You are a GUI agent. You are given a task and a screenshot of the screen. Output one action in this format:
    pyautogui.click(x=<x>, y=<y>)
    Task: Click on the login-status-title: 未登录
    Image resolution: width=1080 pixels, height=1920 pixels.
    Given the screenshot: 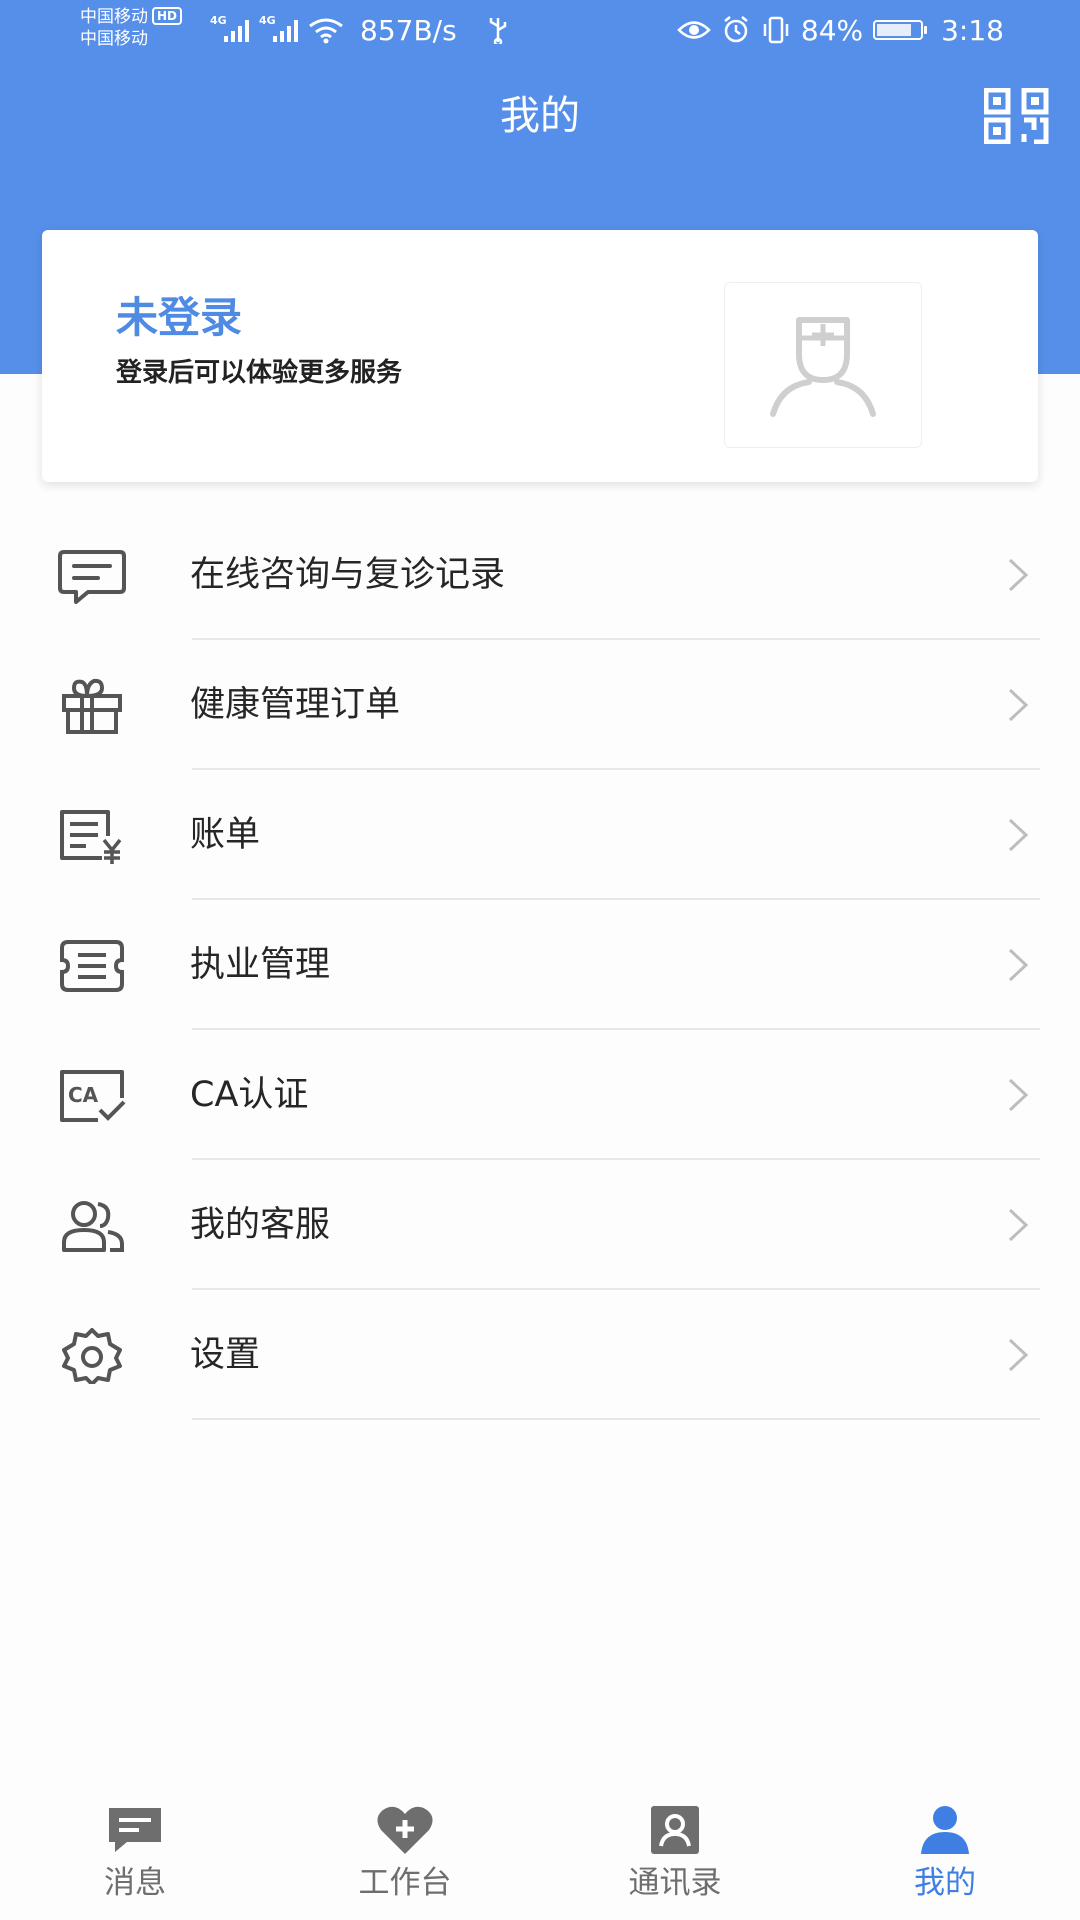 What is the action you would take?
    pyautogui.click(x=179, y=314)
    